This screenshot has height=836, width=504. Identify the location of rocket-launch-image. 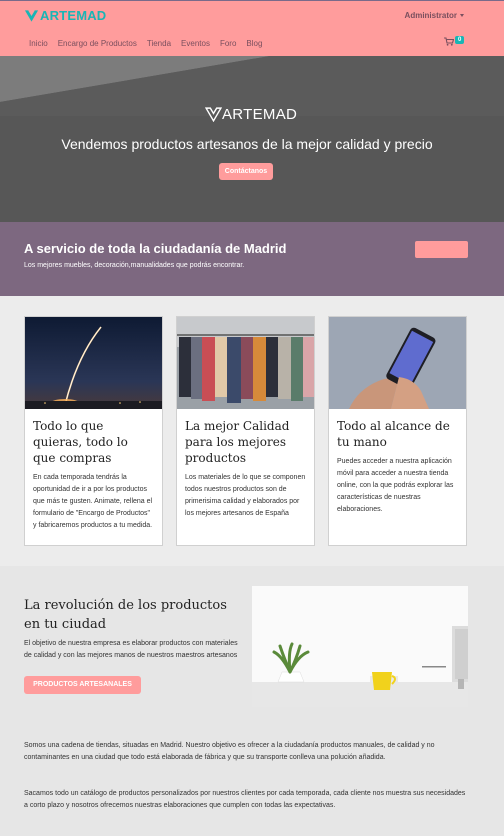
(93, 363).